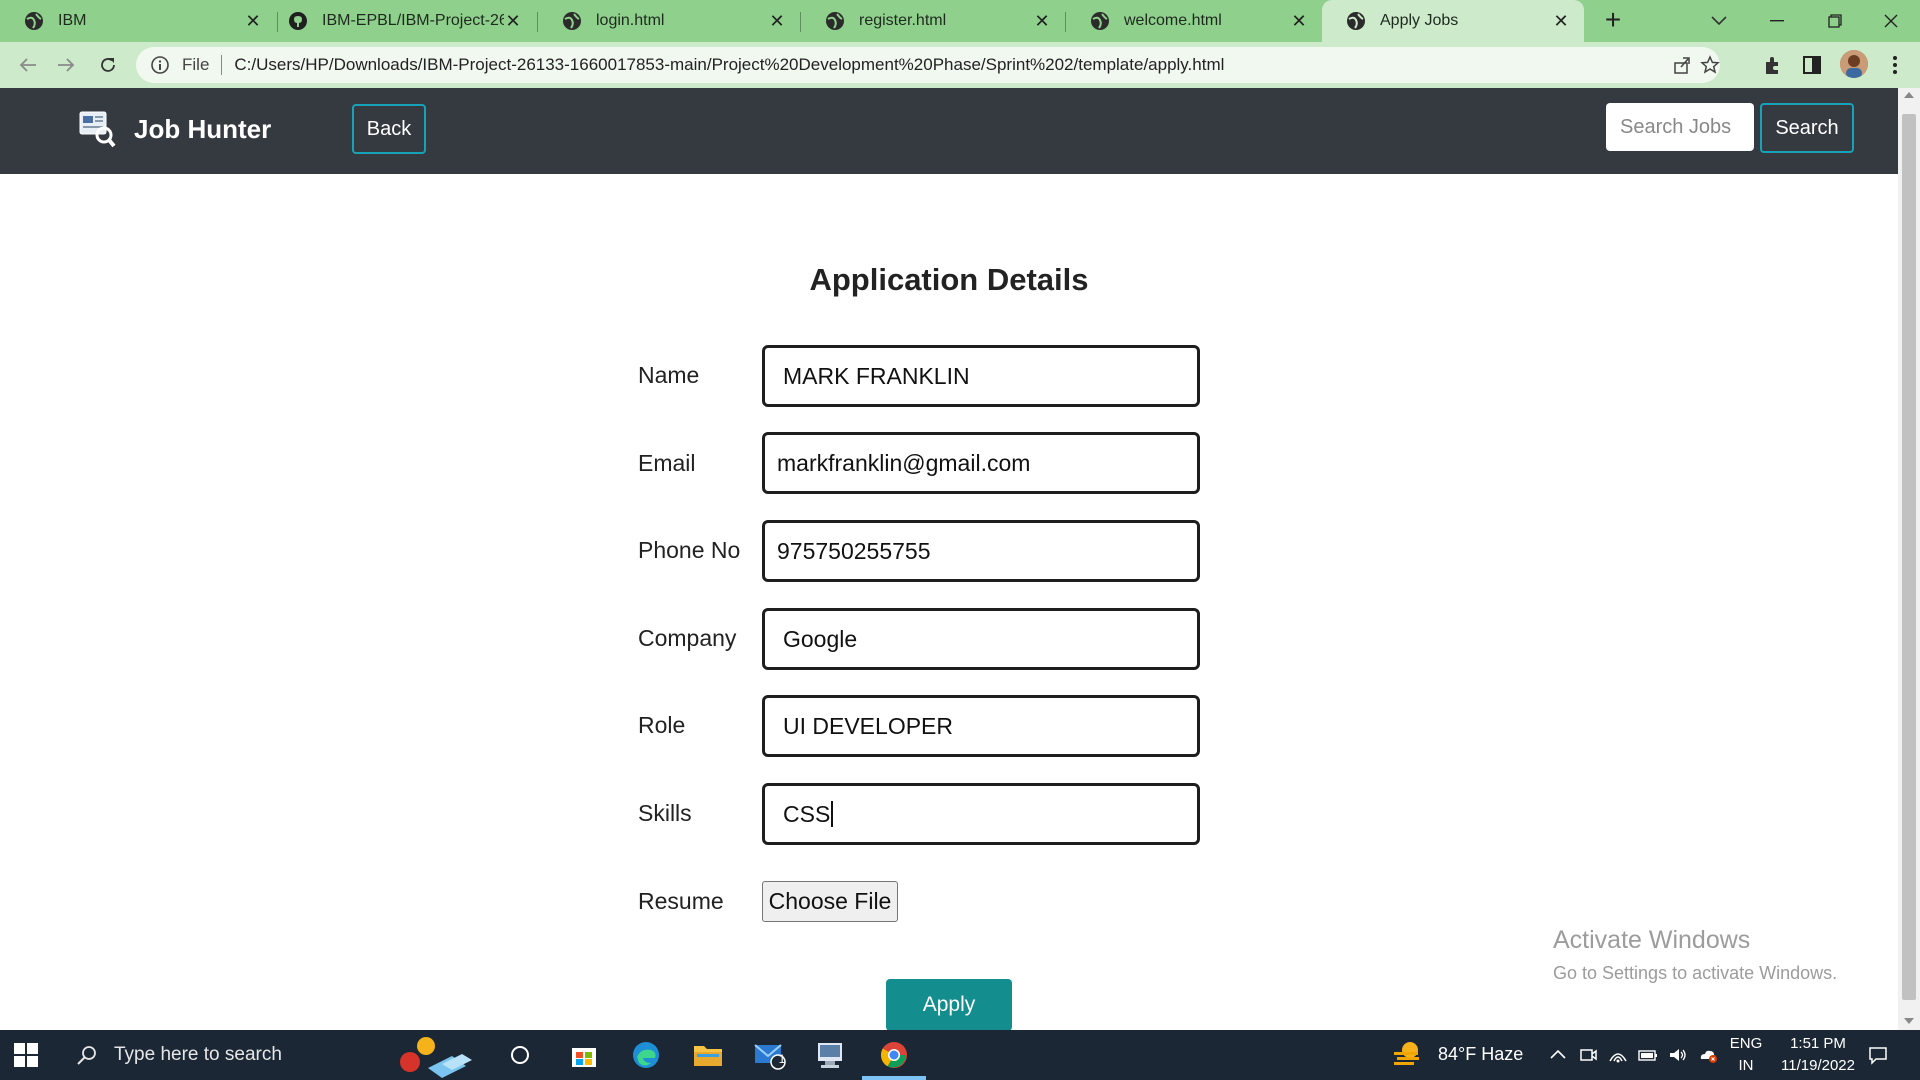 Image resolution: width=1920 pixels, height=1080 pixels. What do you see at coordinates (1558, 1055) in the screenshot?
I see `chevron-up-icon` at bounding box center [1558, 1055].